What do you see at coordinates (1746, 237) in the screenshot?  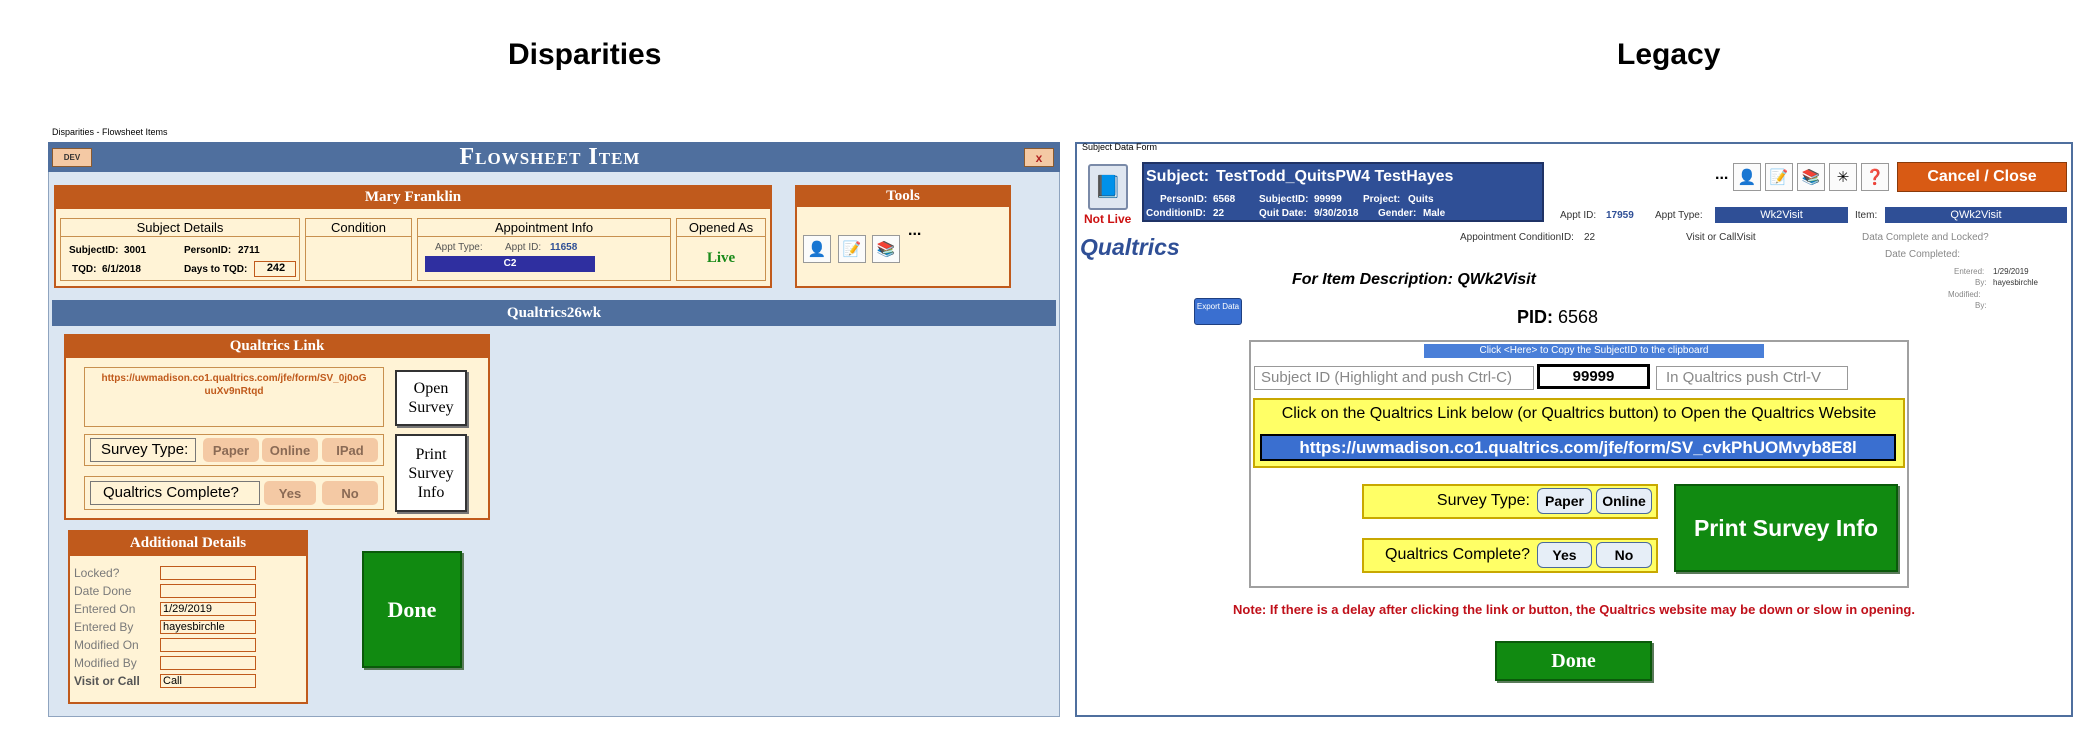 I see `visit-or-call-value: Visit` at bounding box center [1746, 237].